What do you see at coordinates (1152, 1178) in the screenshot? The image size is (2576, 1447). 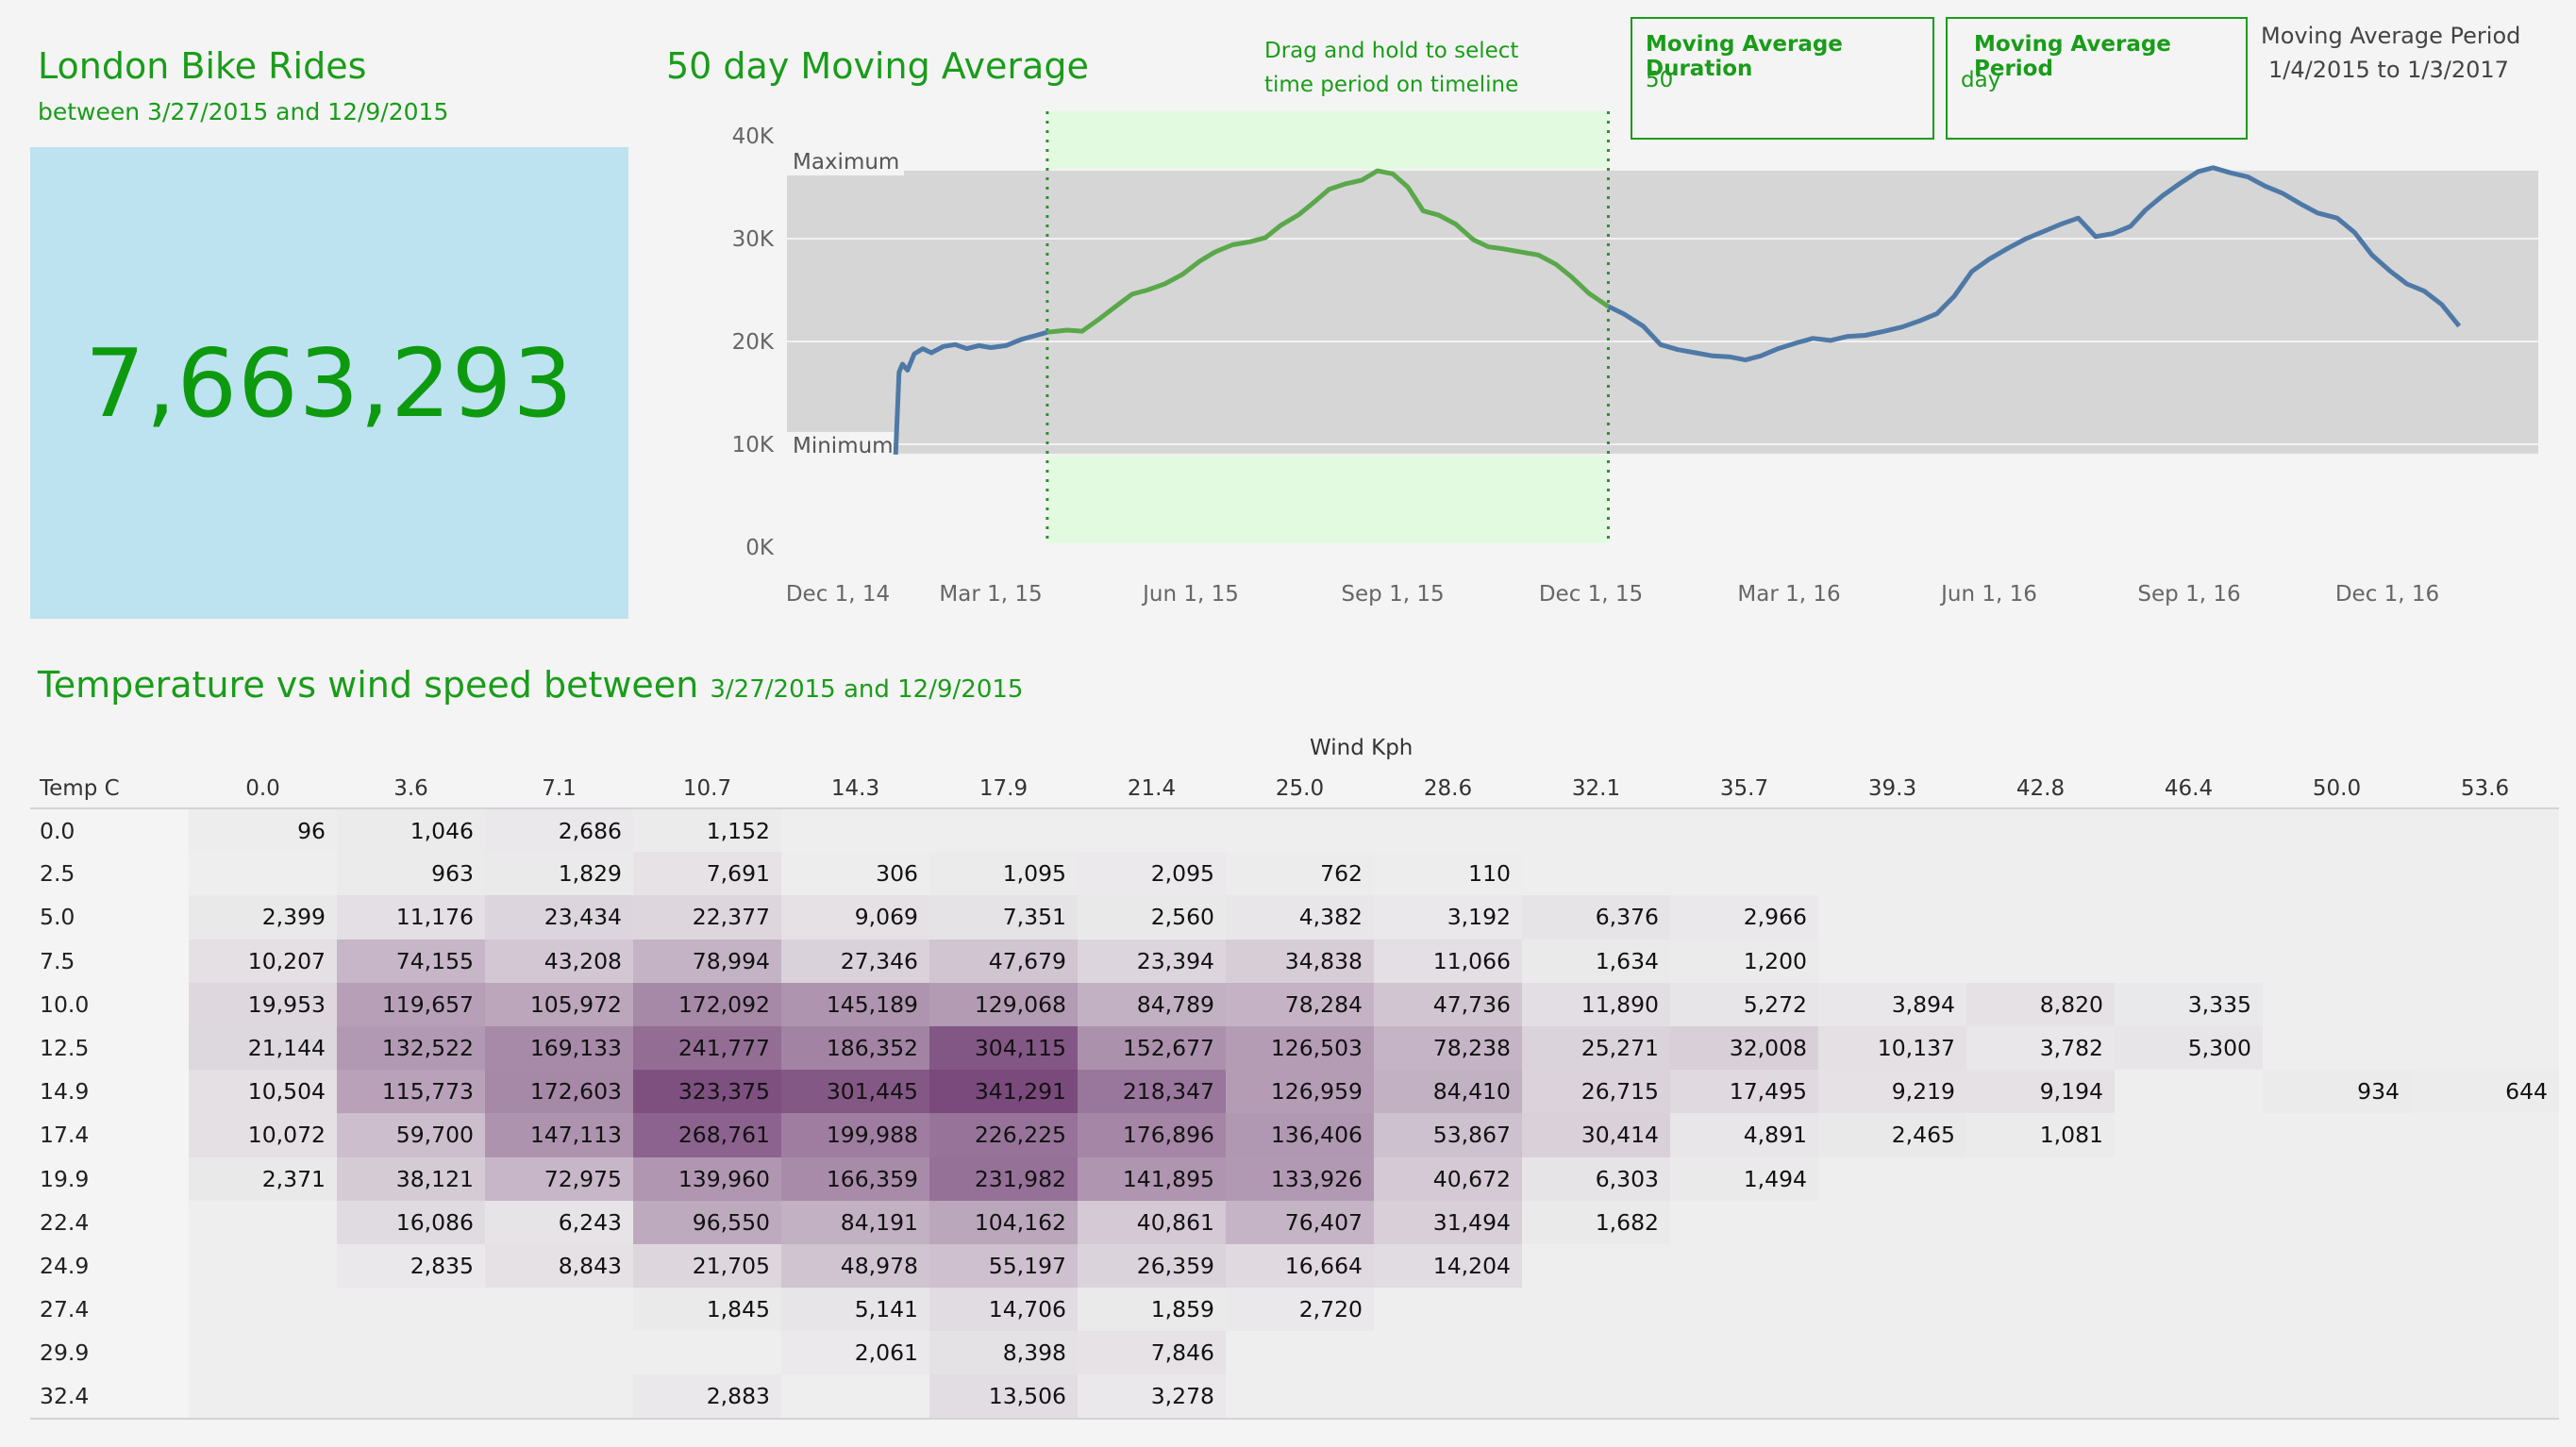 I see `heatmap-cell: 141,895` at bounding box center [1152, 1178].